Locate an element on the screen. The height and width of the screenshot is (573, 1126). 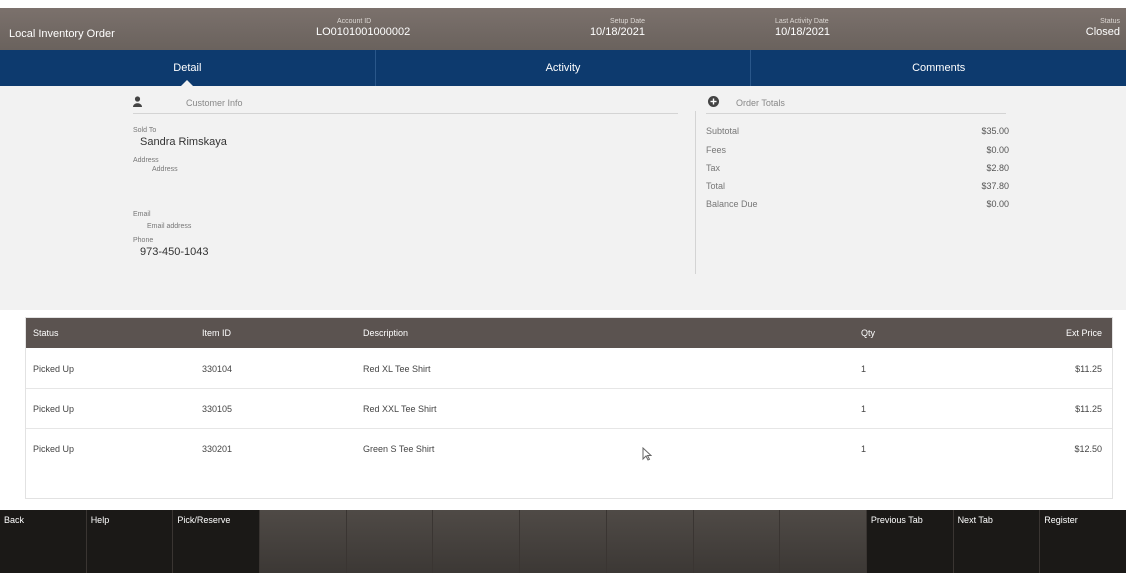
email-field: Email address is located at coordinates (169, 226).